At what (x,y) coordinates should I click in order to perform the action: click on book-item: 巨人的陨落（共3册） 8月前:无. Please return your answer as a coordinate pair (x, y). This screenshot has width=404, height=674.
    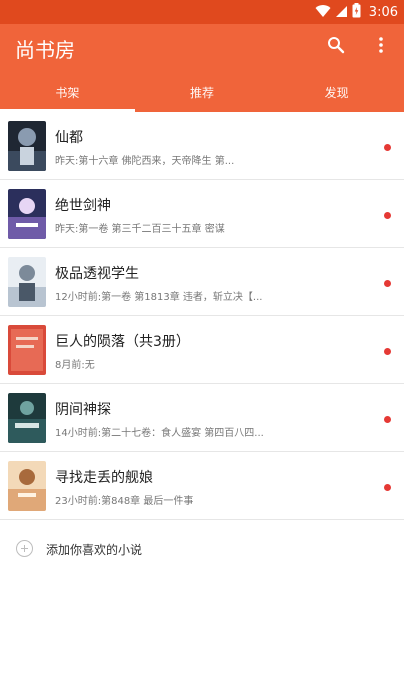
    Looking at the image, I should click on (202, 350).